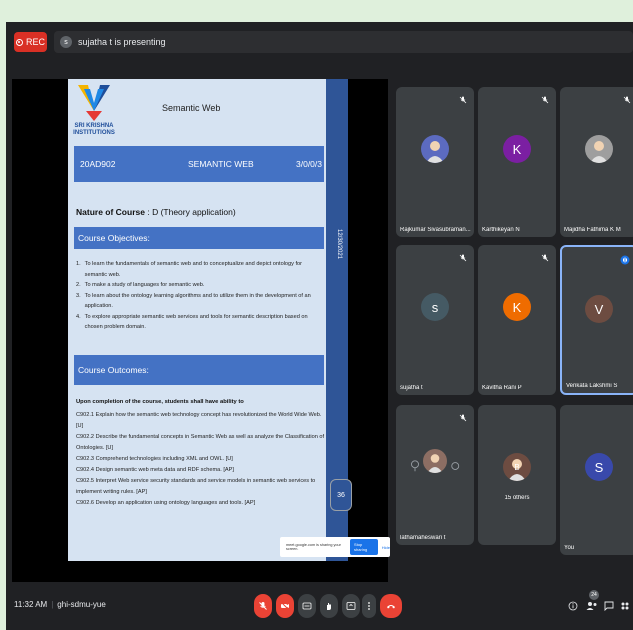  I want to click on present-icon, so click(351, 606).